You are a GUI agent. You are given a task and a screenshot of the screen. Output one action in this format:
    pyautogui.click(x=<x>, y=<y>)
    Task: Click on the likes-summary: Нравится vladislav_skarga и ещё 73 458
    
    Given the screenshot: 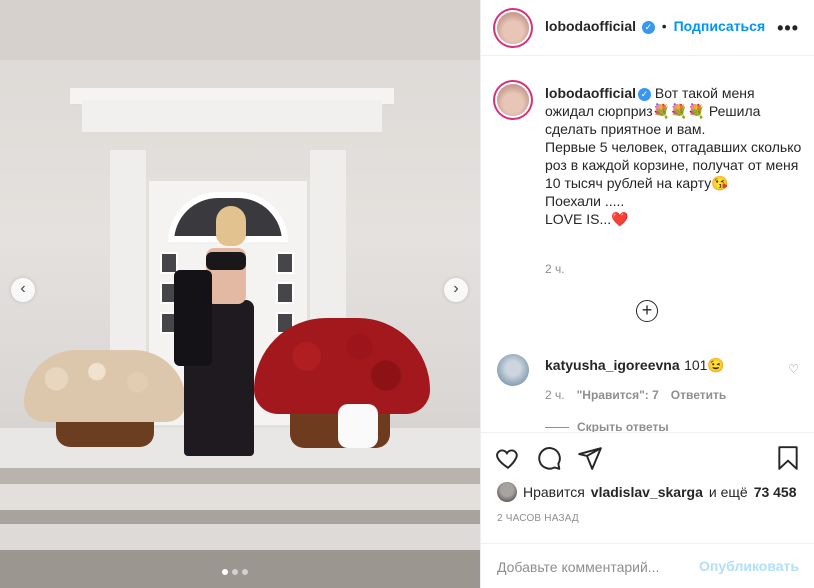 What is the action you would take?
    pyautogui.click(x=647, y=492)
    